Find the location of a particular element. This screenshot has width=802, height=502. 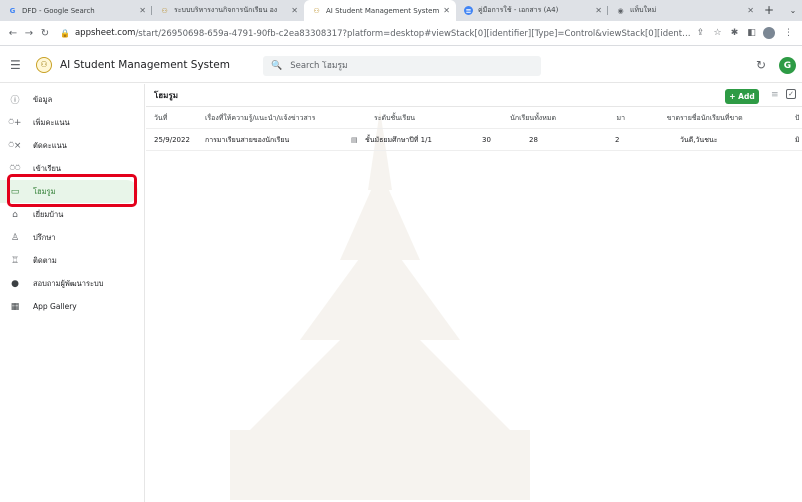

sidebar-item-app-gallery: ▦ App Gallery is located at coordinates (72, 306).